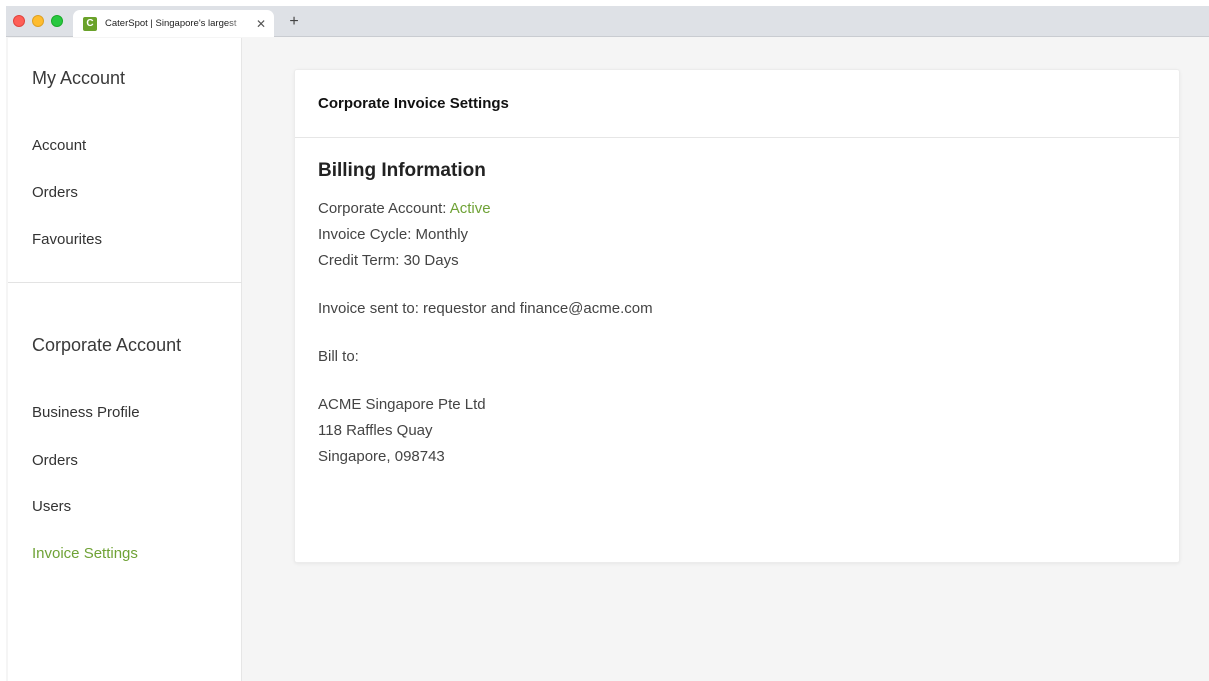 This screenshot has height=681, width=1209. I want to click on credit-term: Credit Term: 30 Days, so click(388, 260).